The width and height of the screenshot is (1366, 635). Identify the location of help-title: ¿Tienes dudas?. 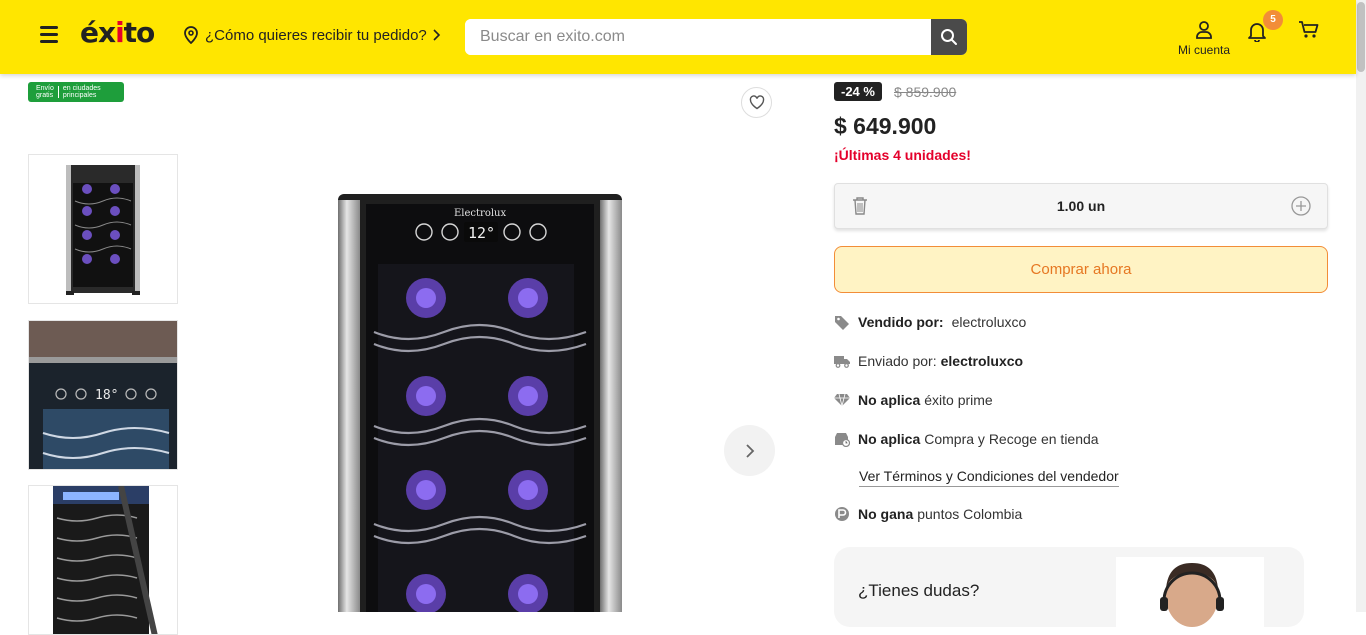
(919, 590).